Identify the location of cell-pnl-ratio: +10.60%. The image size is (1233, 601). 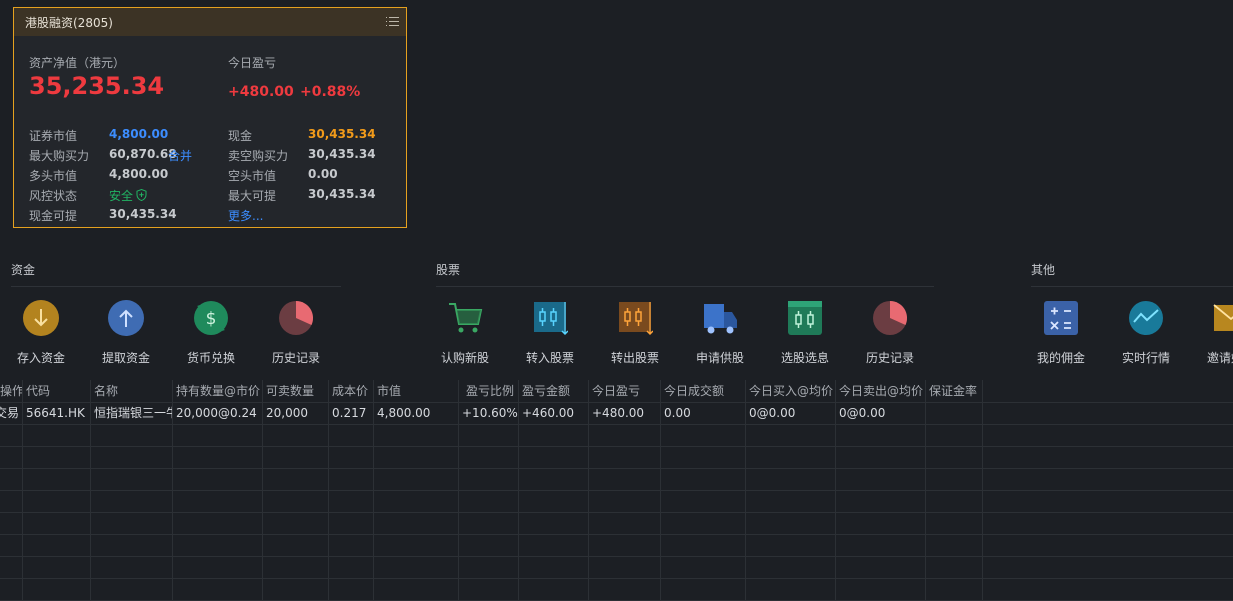
(489, 413).